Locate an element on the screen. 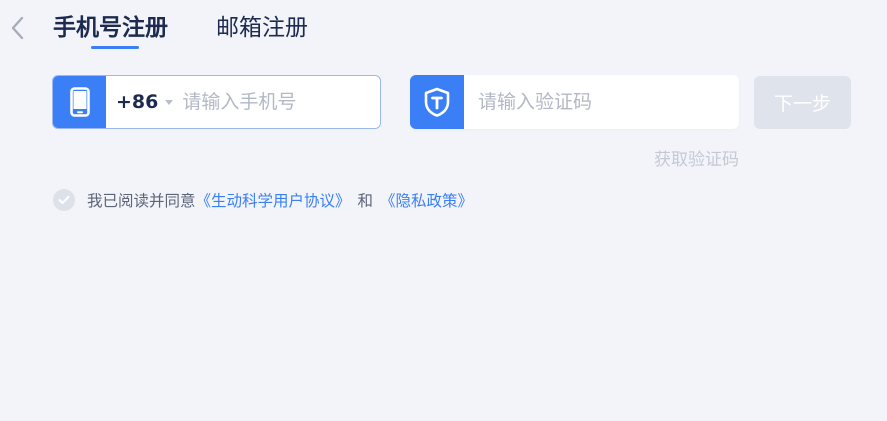 The width and height of the screenshot is (887, 421). tab-email-register: 邮箱注册 is located at coordinates (262, 28).